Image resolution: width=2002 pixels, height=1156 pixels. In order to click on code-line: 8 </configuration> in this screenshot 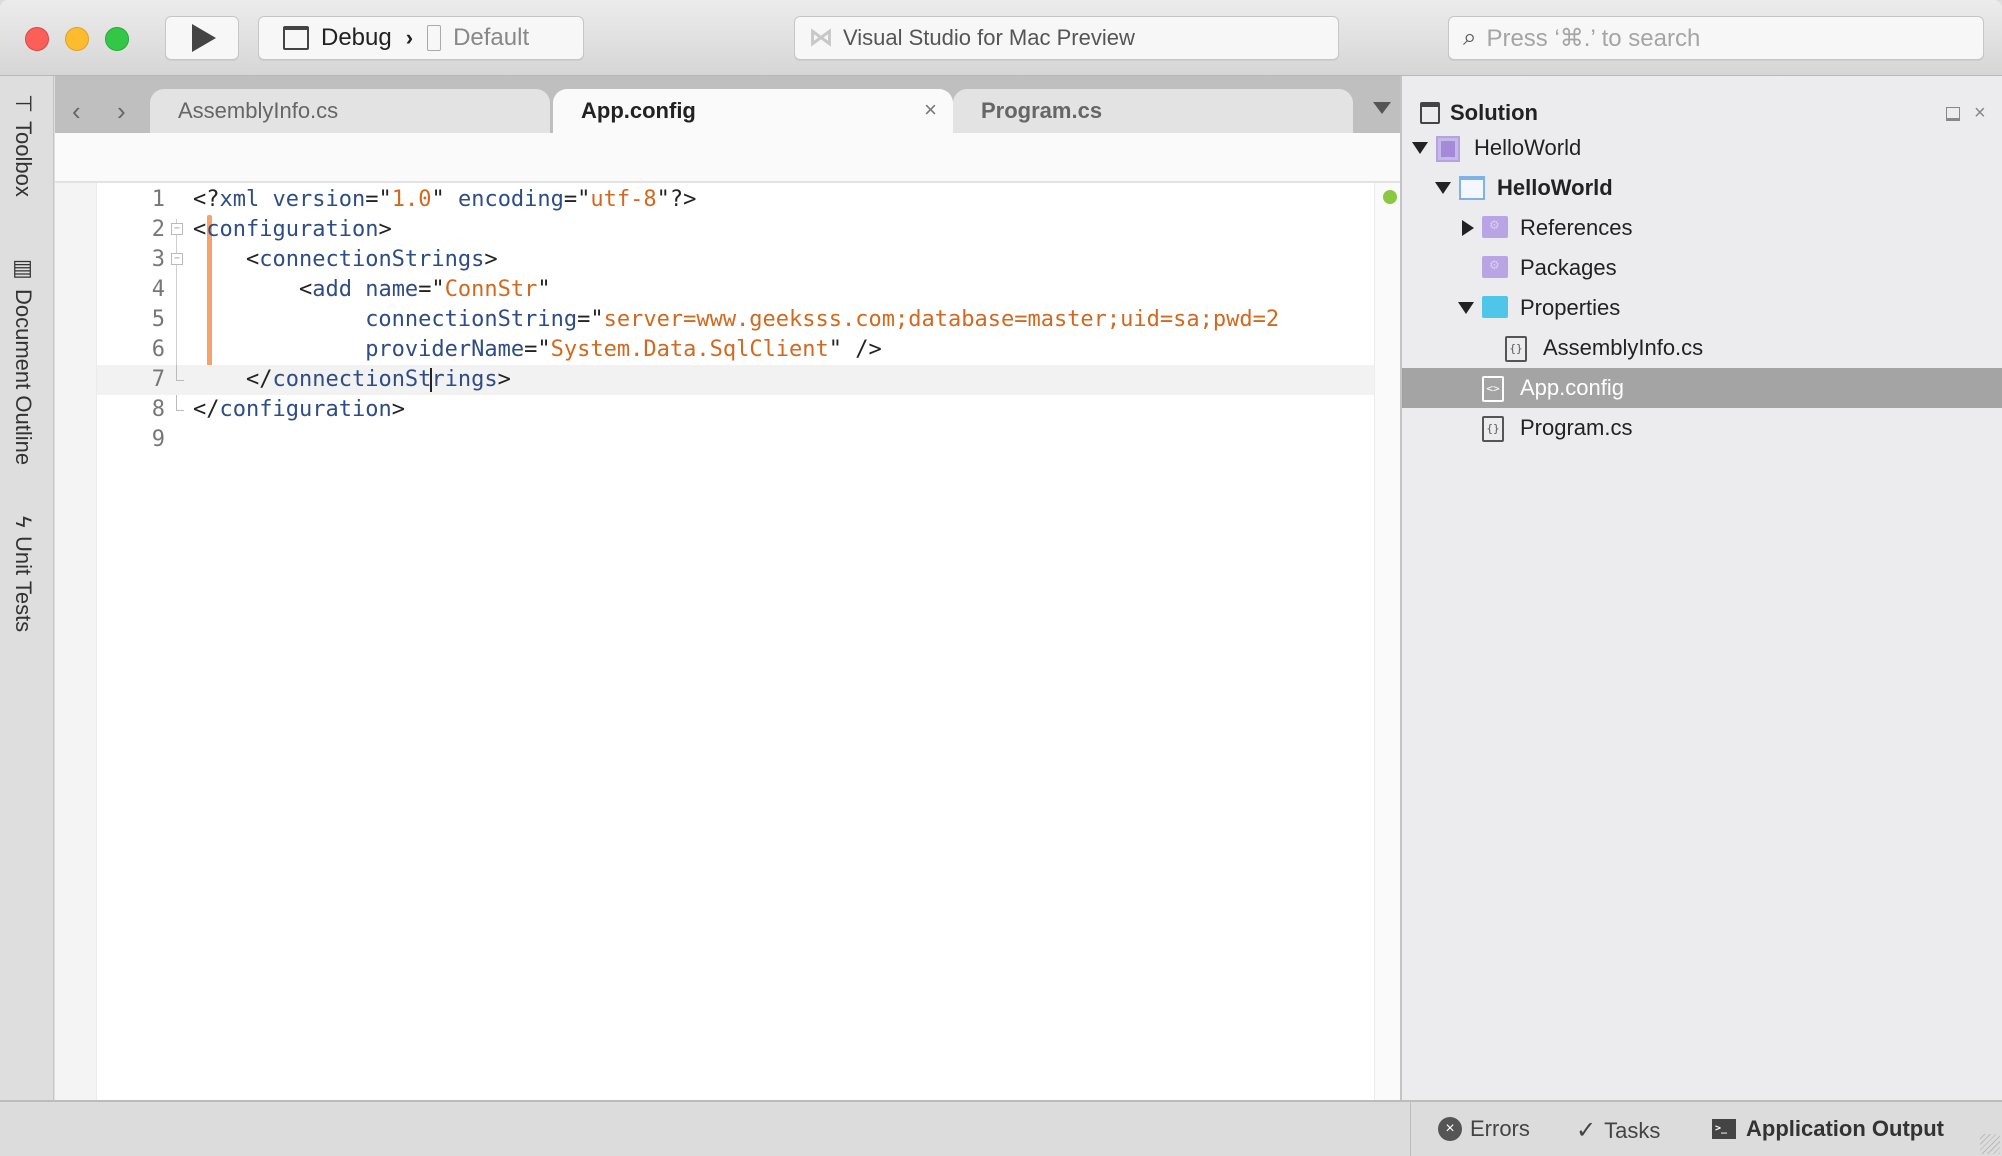, I will do `click(742, 410)`.